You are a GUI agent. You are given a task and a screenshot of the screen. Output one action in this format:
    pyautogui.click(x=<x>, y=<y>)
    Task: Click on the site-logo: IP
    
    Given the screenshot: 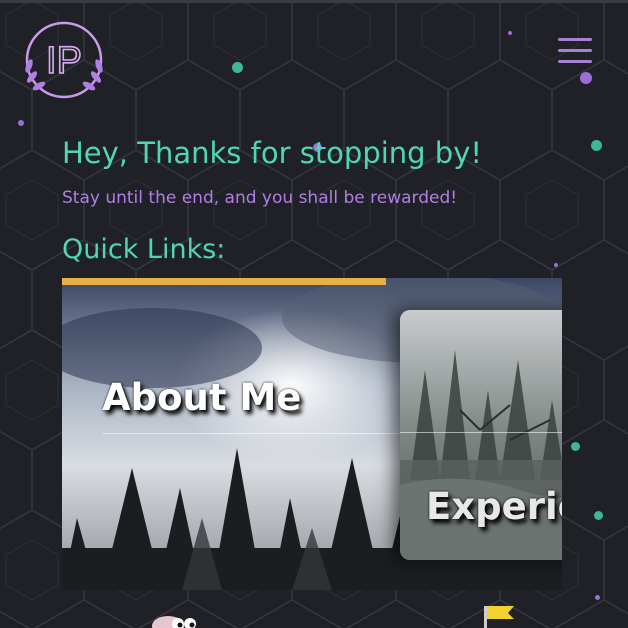 What is the action you would take?
    pyautogui.click(x=64, y=60)
    